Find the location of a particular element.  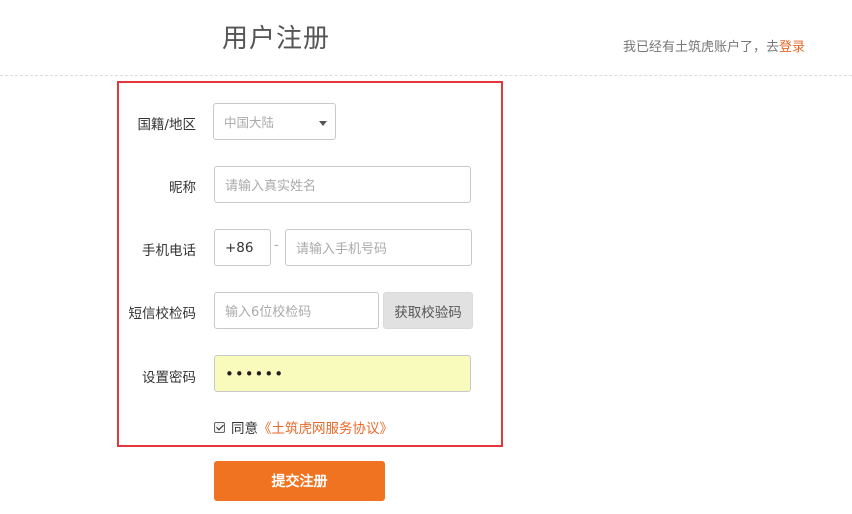

header-divider is located at coordinates (426, 75).